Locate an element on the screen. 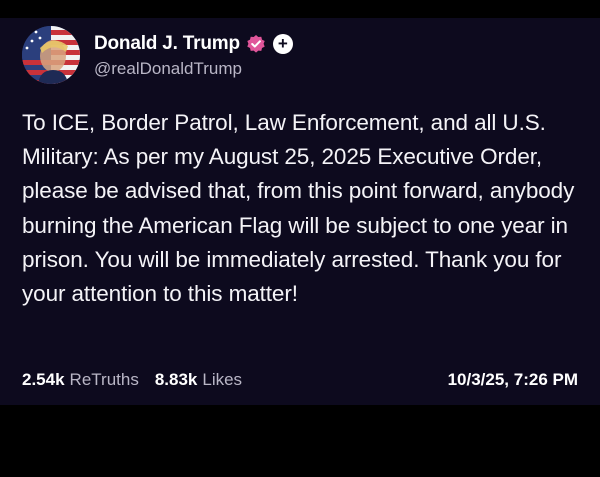 This screenshot has height=477, width=600. likes-label: Likes is located at coordinates (222, 379).